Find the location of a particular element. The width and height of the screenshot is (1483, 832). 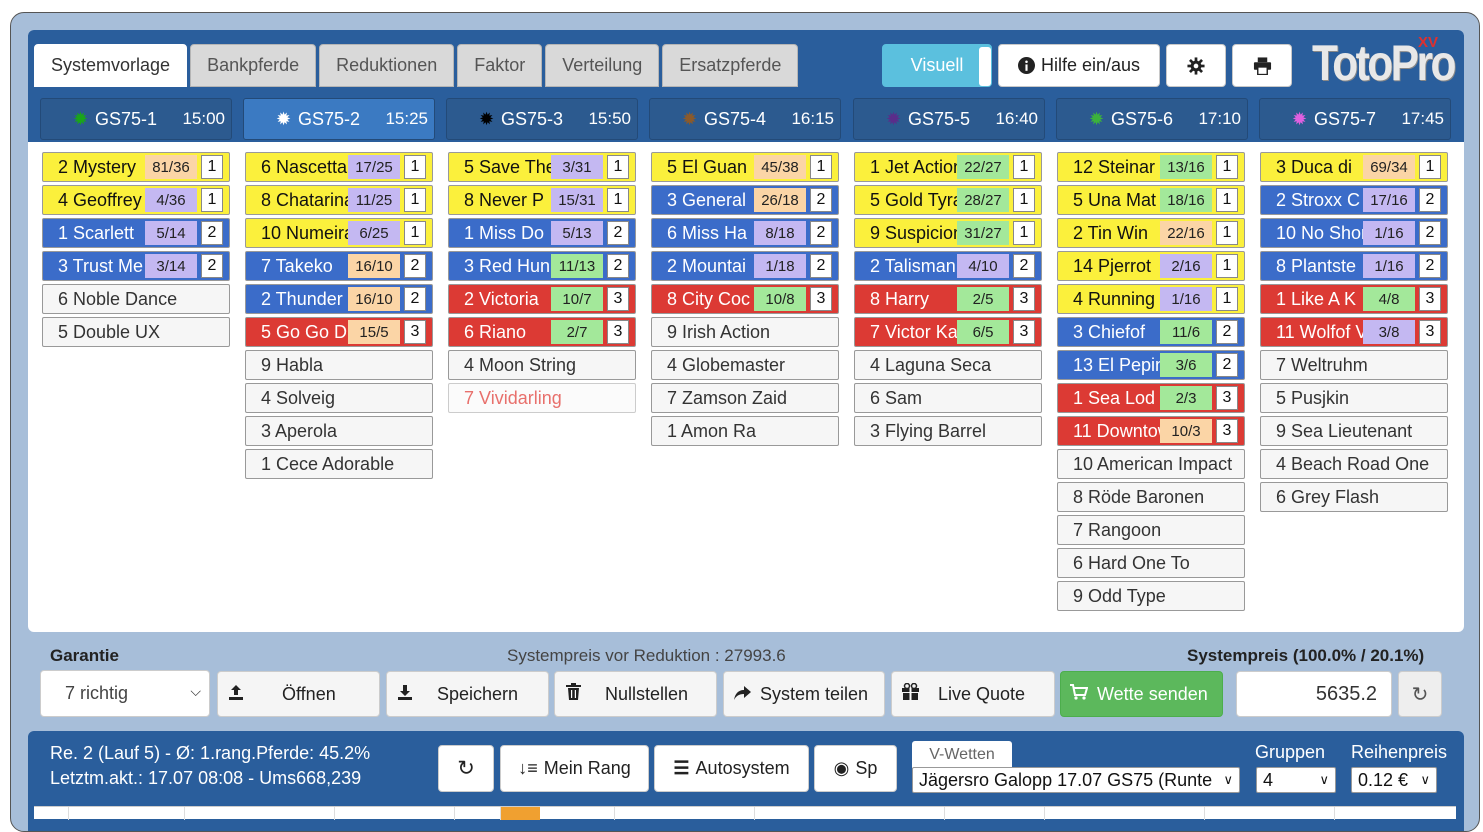

horse-entry: 4 Running 1/16 1 is located at coordinates (1151, 299).